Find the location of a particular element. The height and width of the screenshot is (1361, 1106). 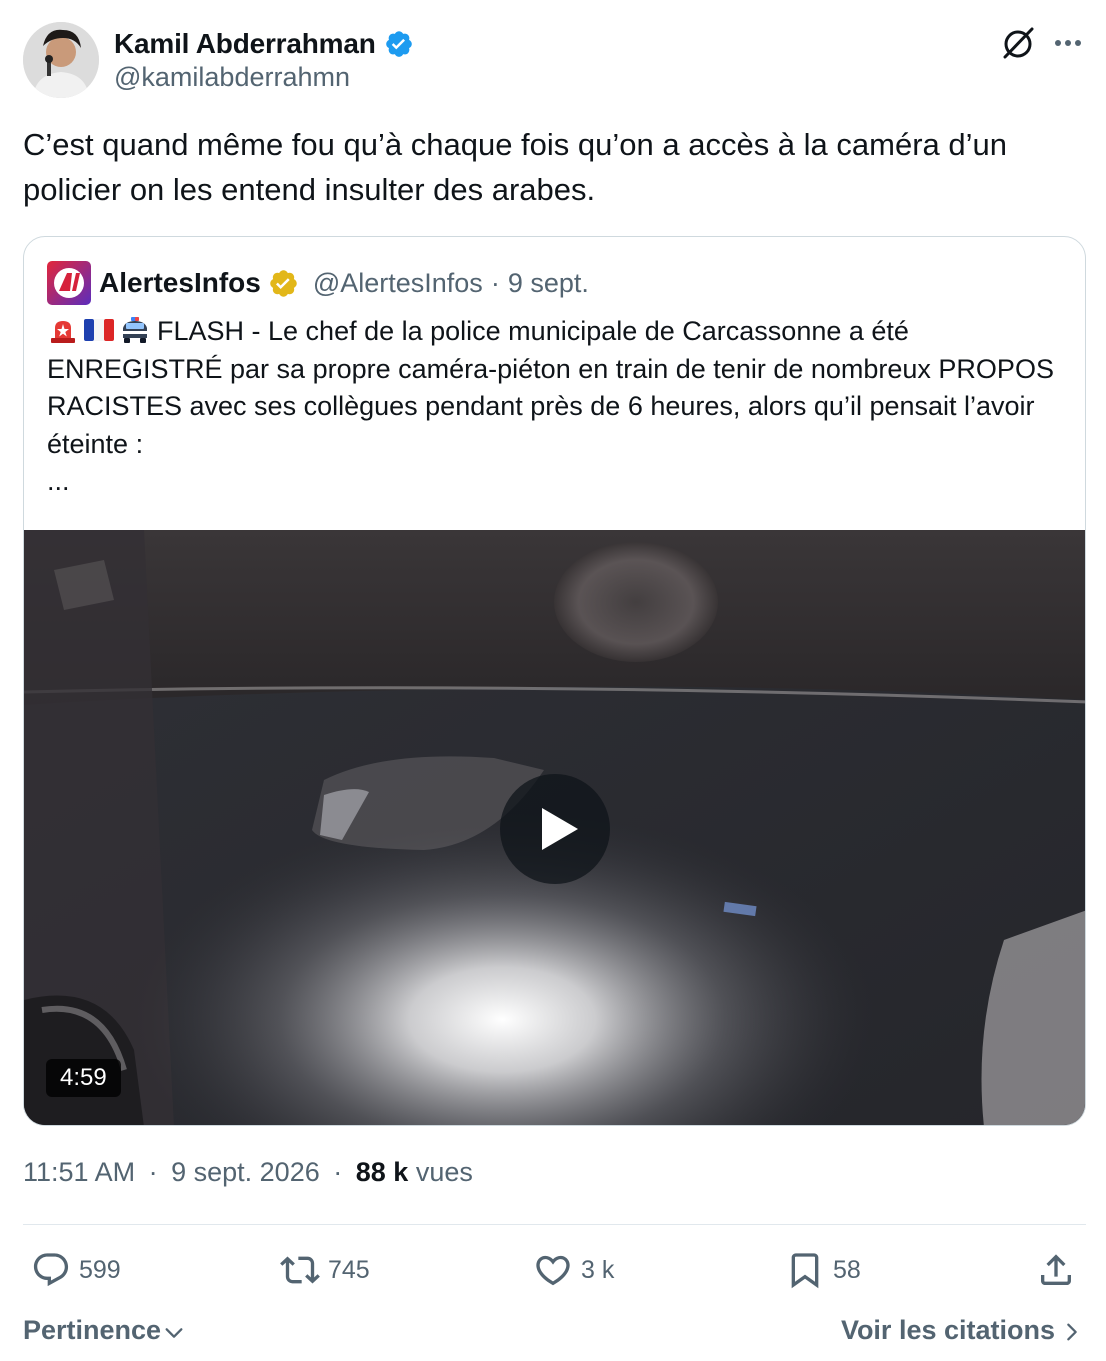

reply-button: 599 is located at coordinates (76, 1270).